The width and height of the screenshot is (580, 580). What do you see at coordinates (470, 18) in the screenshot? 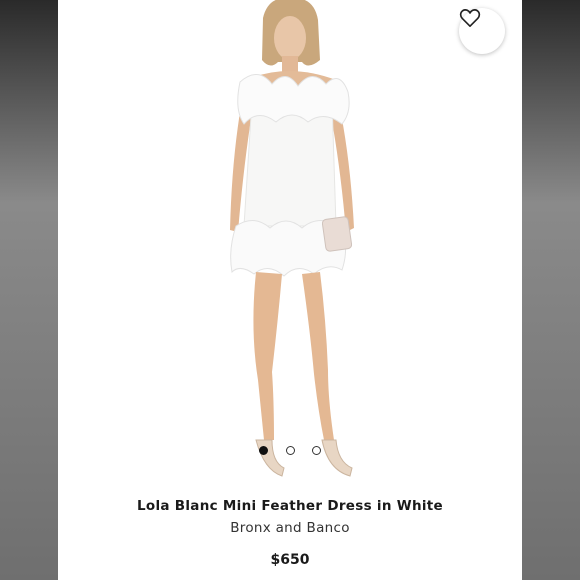
I see `heart-outline-icon` at bounding box center [470, 18].